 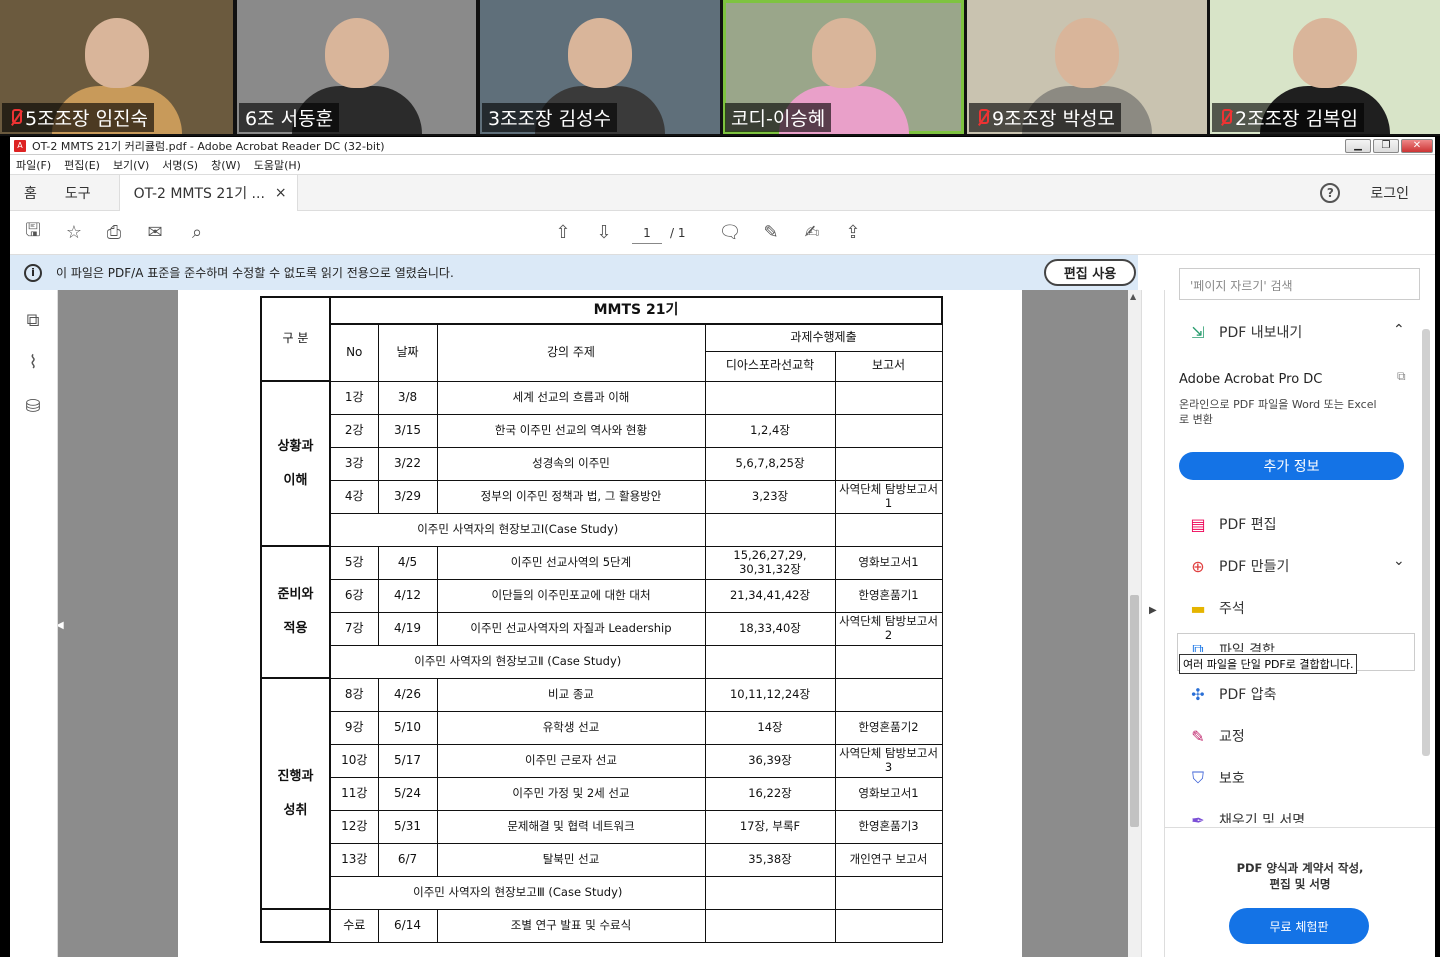 What do you see at coordinates (33, 232) in the screenshot?
I see `save-icon: 🖫` at bounding box center [33, 232].